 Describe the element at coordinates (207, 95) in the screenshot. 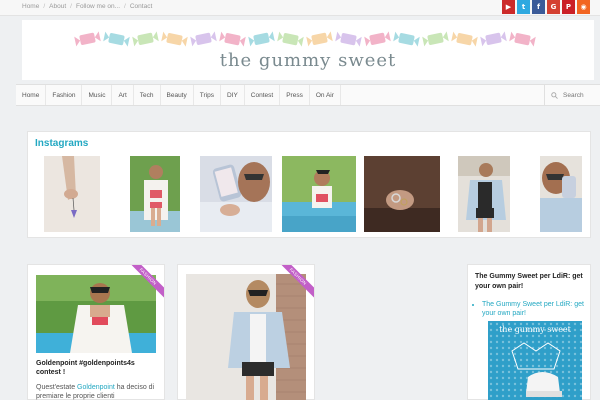

I see `nav-item-trips: Trips` at that location.